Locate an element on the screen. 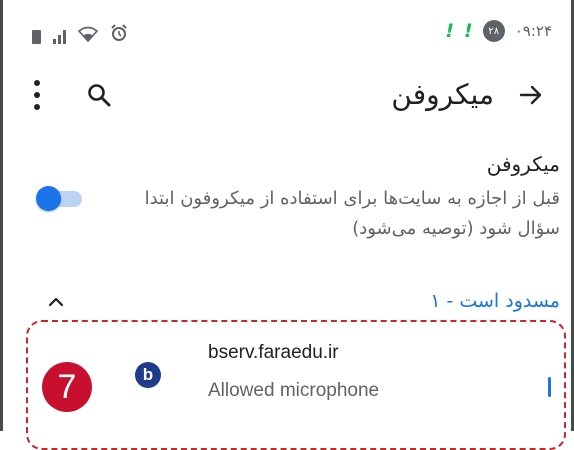  more-vert-icon is located at coordinates (37, 95).